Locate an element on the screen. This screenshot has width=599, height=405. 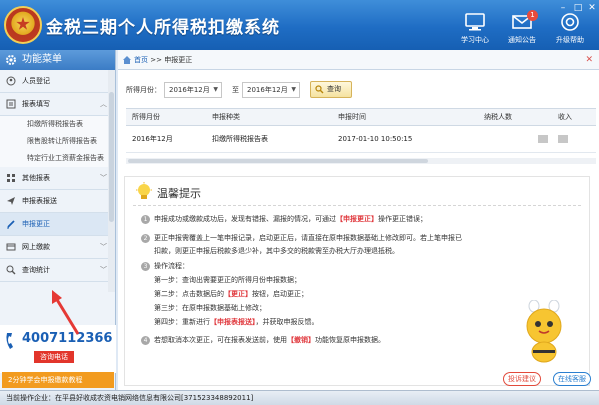
upgrade-help-button: 升级帮助 is located at coordinates (570, 30).